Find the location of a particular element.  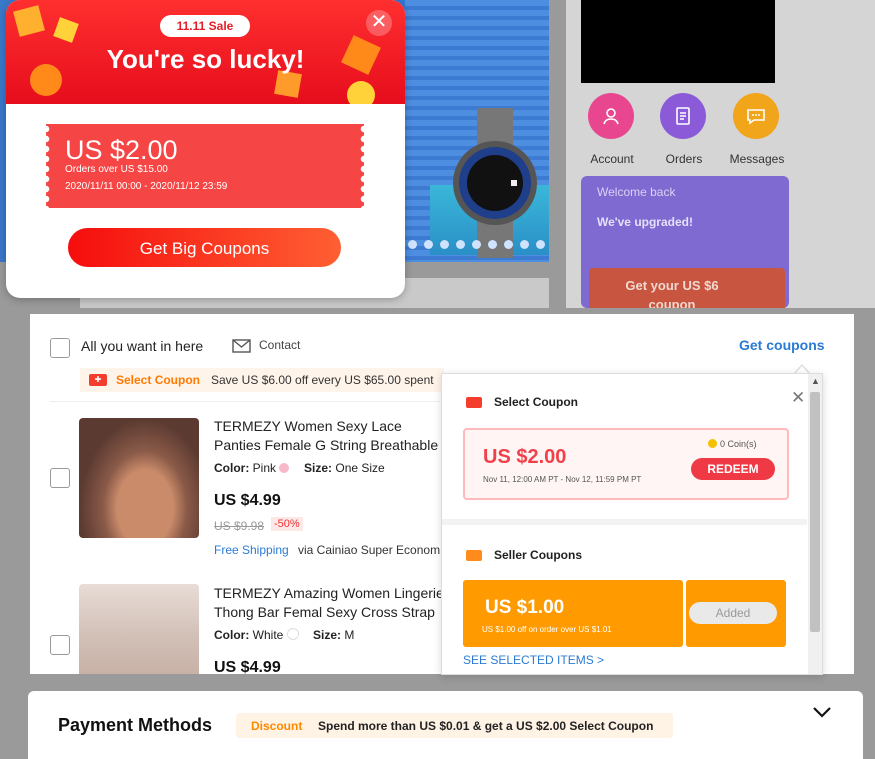

discount-badge: -50% is located at coordinates (287, 524).